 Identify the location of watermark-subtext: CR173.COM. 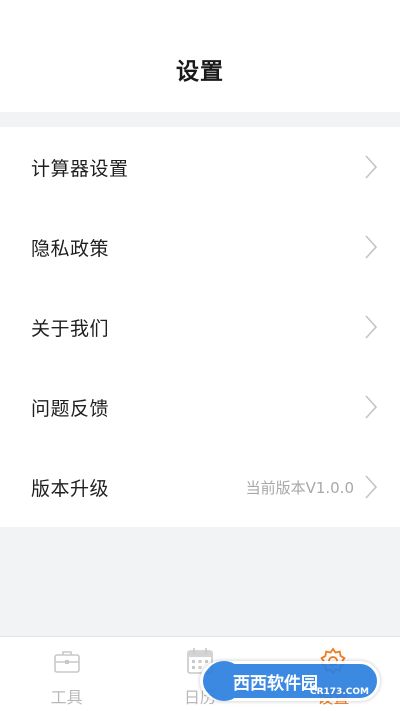
(339, 692).